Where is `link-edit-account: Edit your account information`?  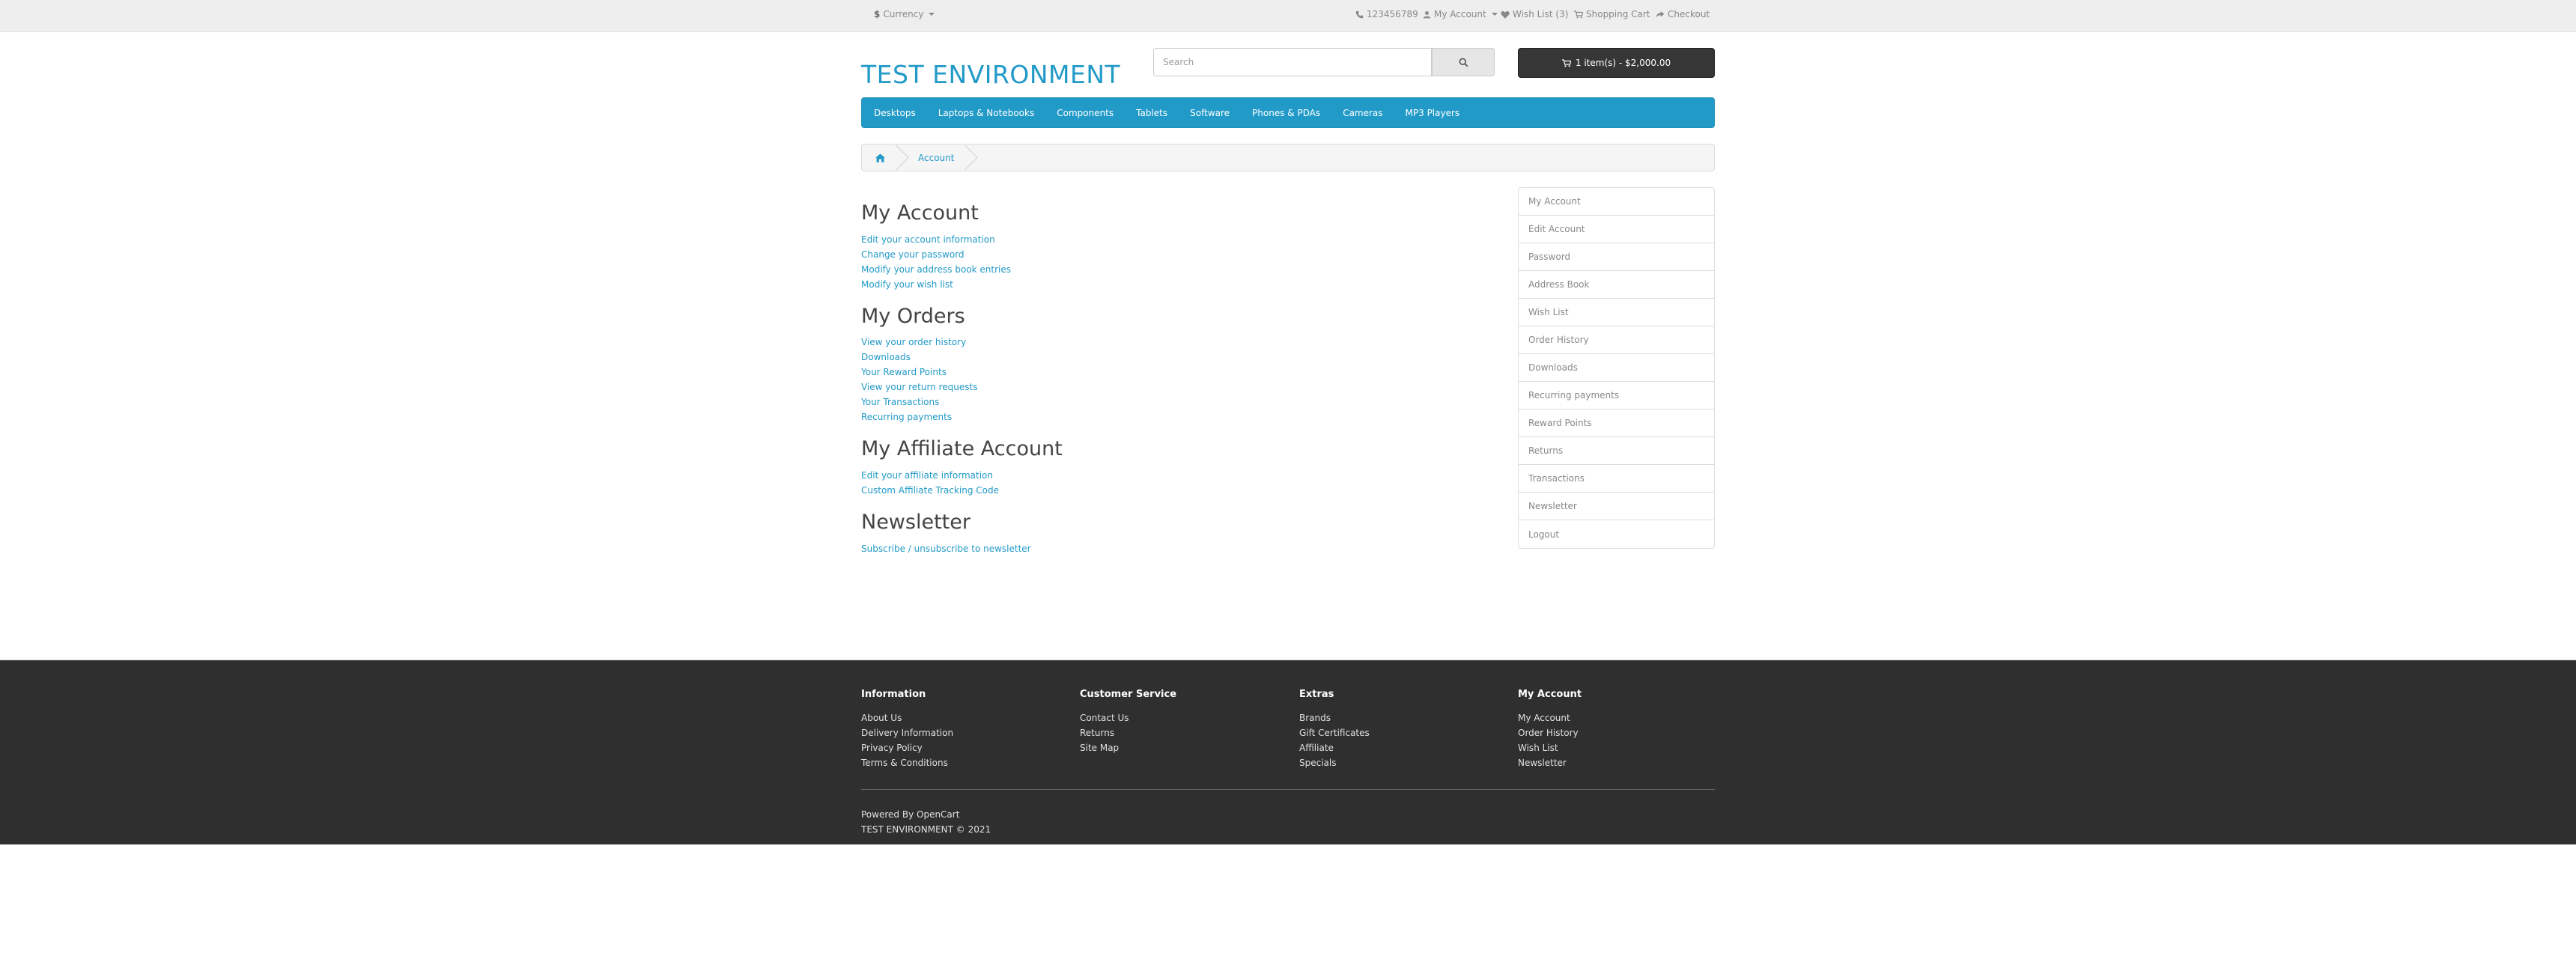 link-edit-account: Edit your account information is located at coordinates (1123, 239).